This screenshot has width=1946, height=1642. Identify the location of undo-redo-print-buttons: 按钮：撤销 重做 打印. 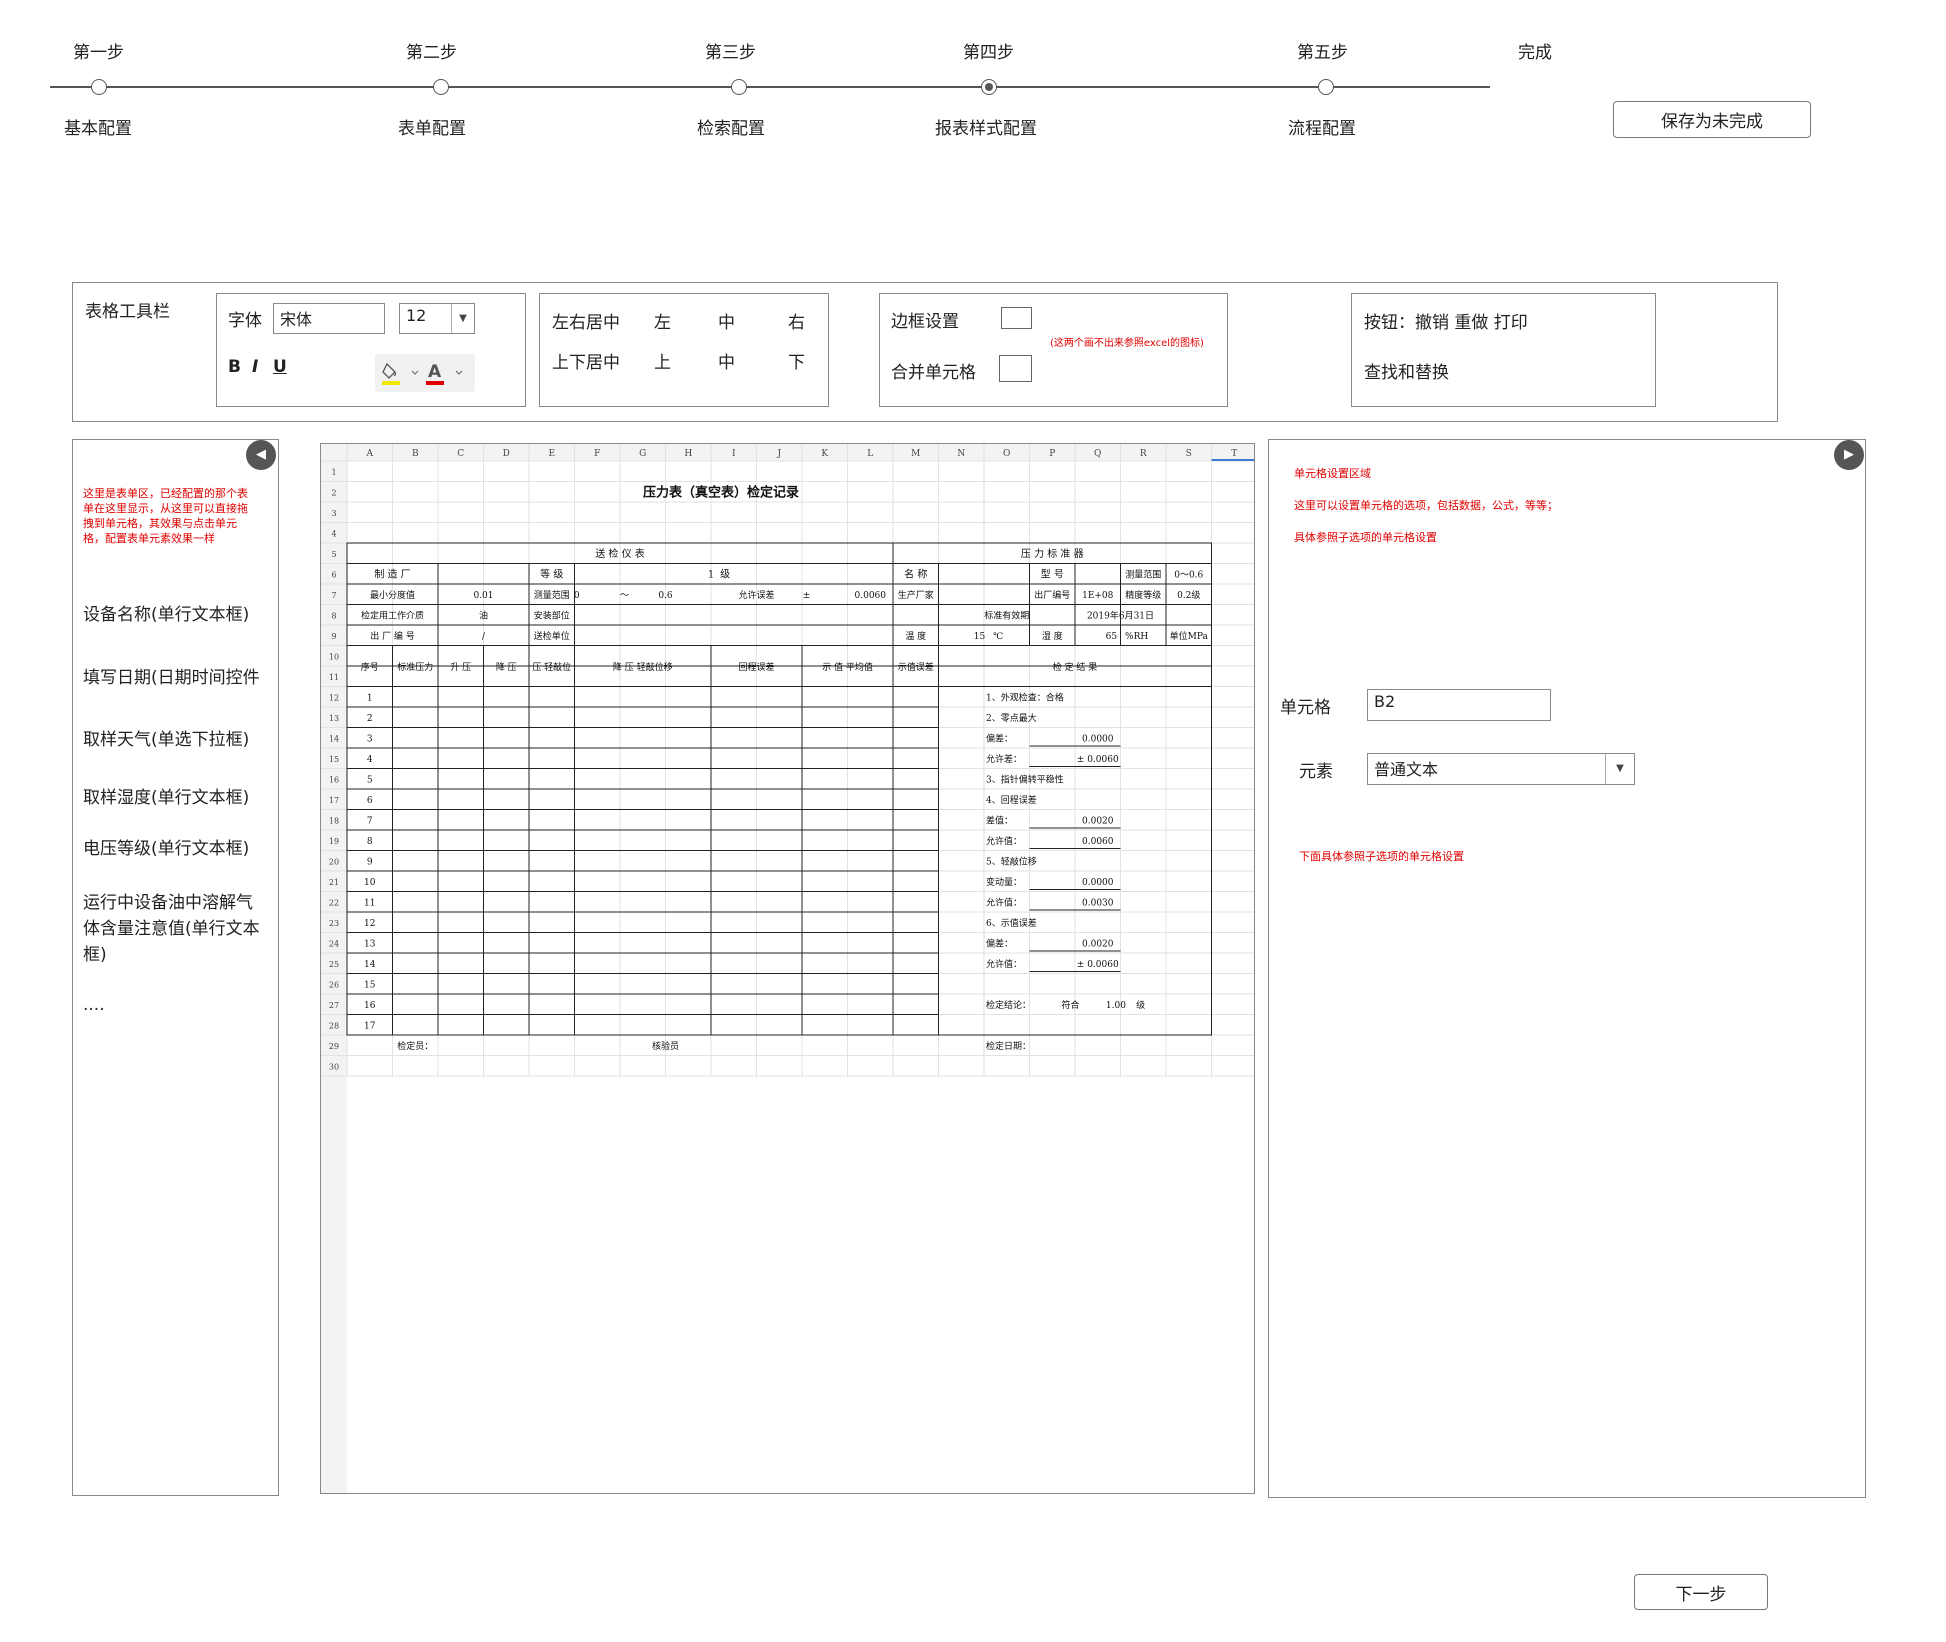
(1446, 320).